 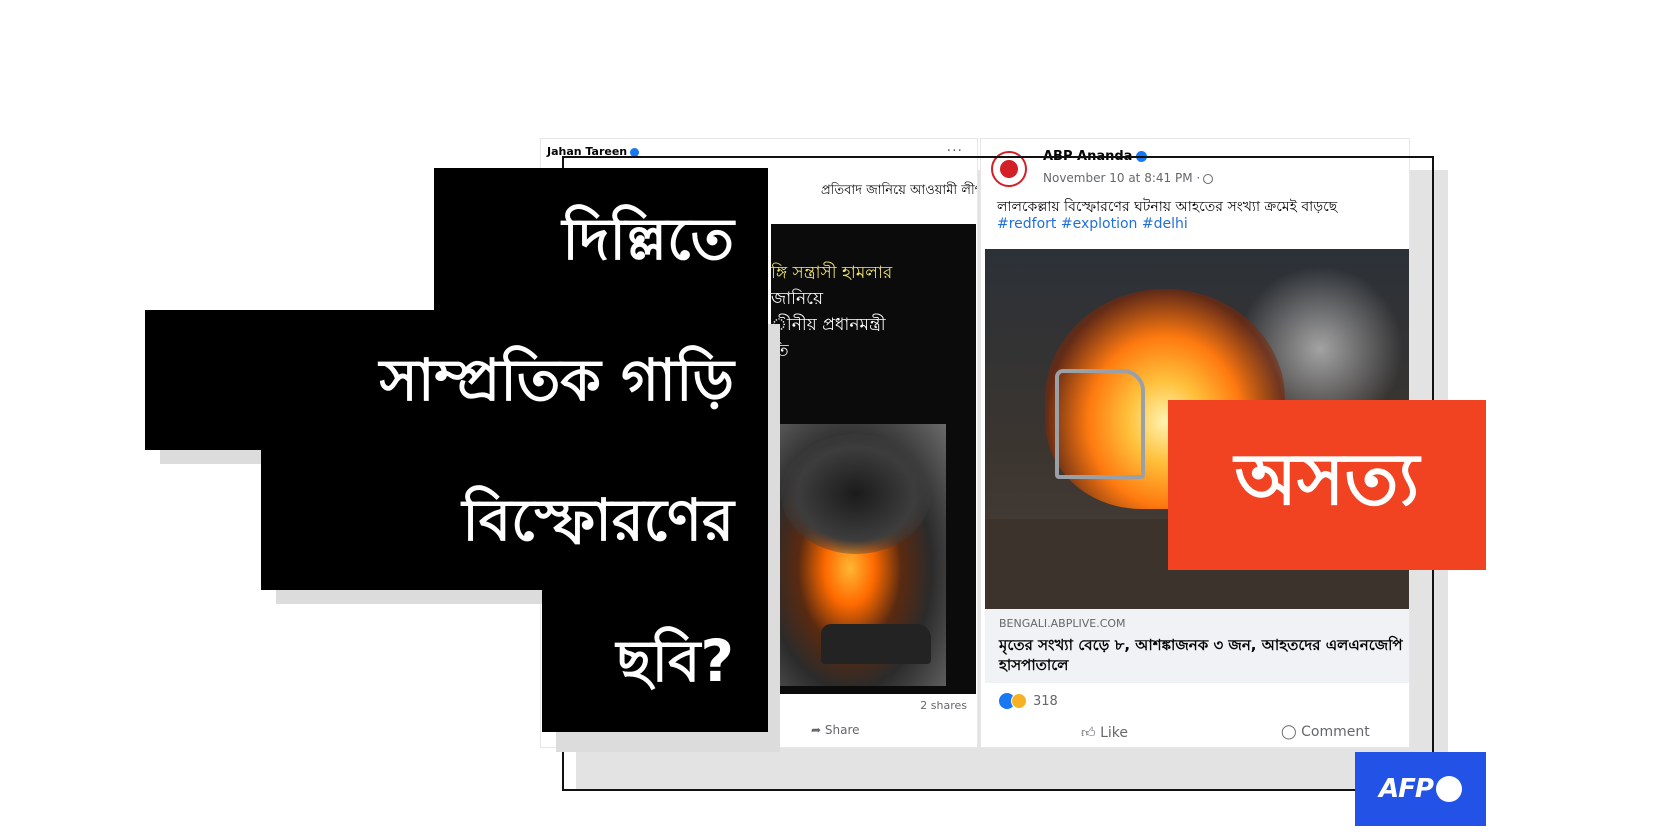 I want to click on headline-line-2: সাম্প্রতিক গাড়ি, so click(x=456, y=380).